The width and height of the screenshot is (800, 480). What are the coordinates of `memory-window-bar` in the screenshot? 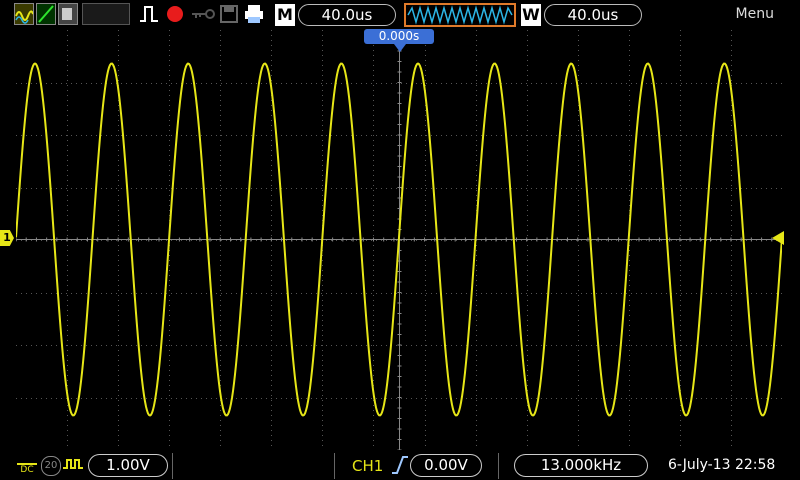 It's located at (460, 15).